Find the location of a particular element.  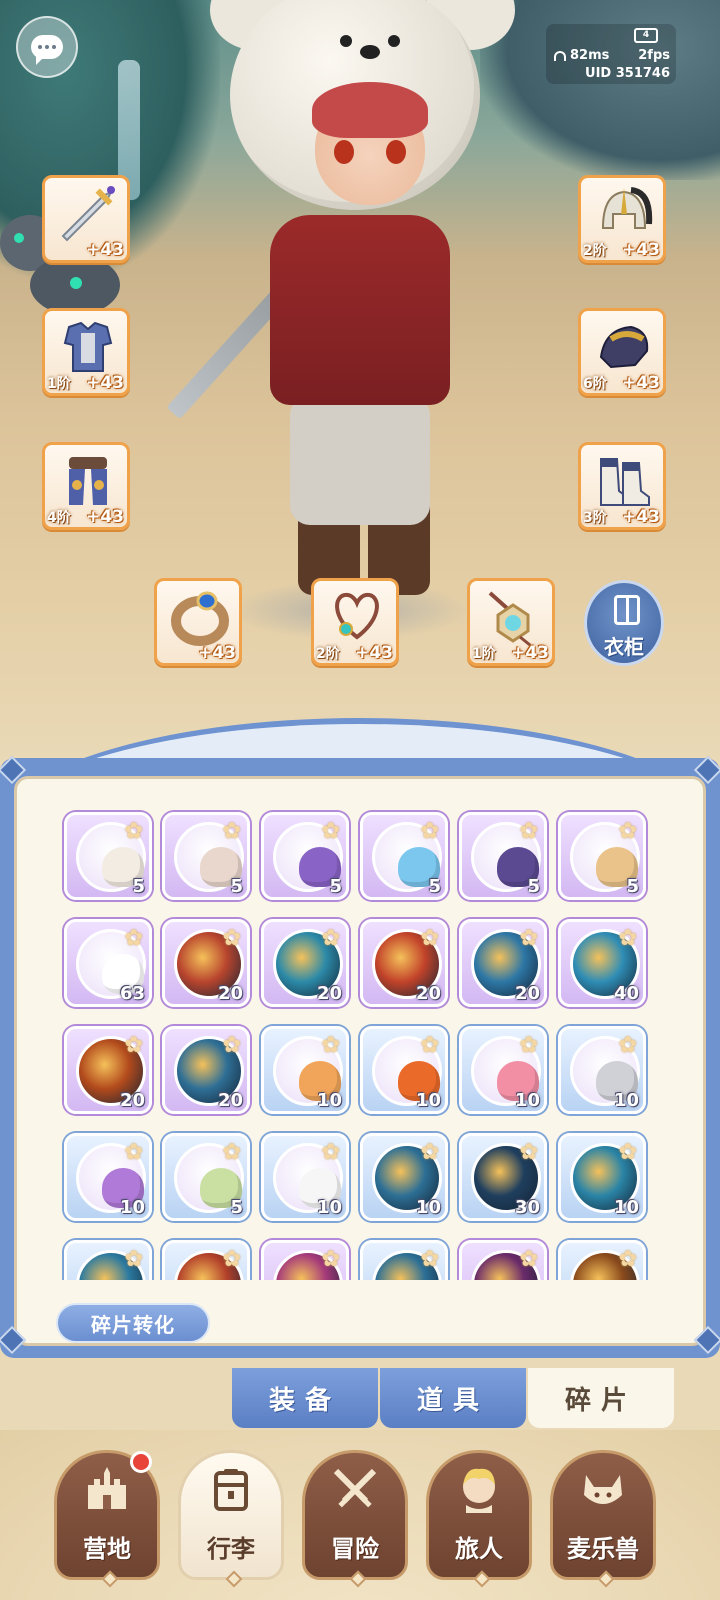

chat-button is located at coordinates (47, 47).